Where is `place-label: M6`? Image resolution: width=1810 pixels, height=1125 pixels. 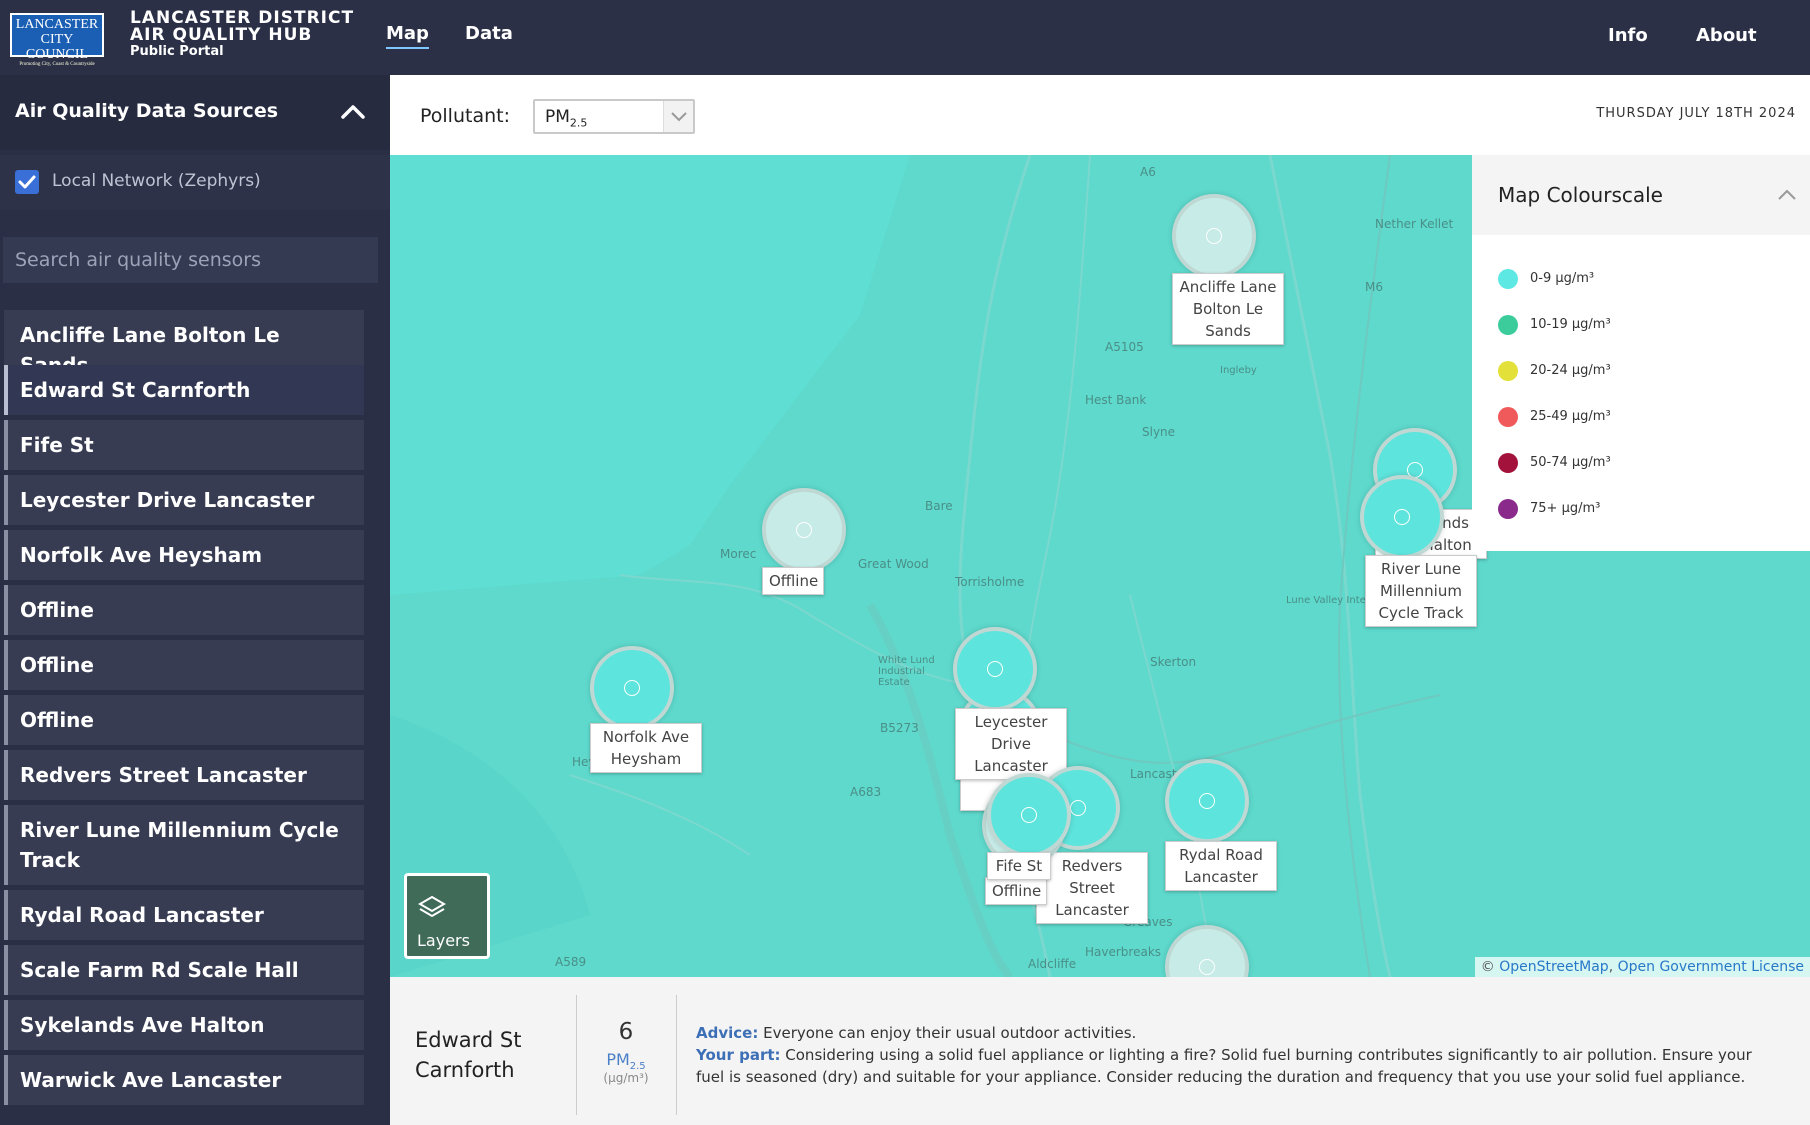 place-label: M6 is located at coordinates (1374, 287).